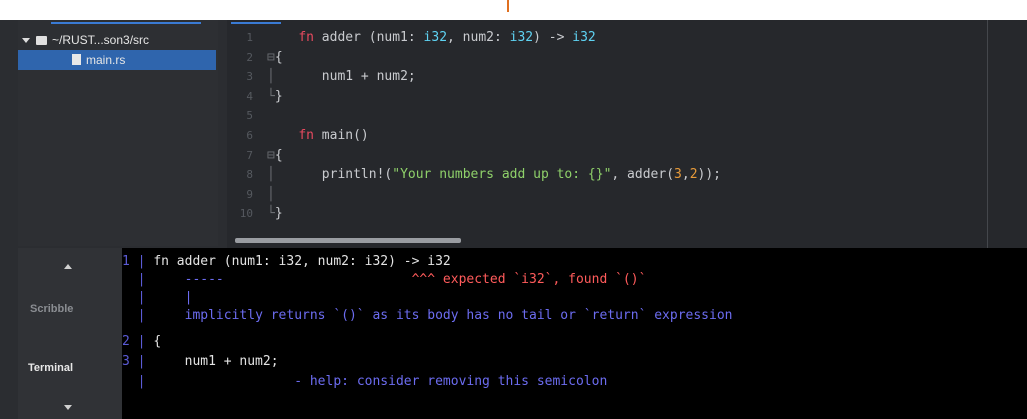  I want to click on gutter-marker: 2 |, so click(138, 341).